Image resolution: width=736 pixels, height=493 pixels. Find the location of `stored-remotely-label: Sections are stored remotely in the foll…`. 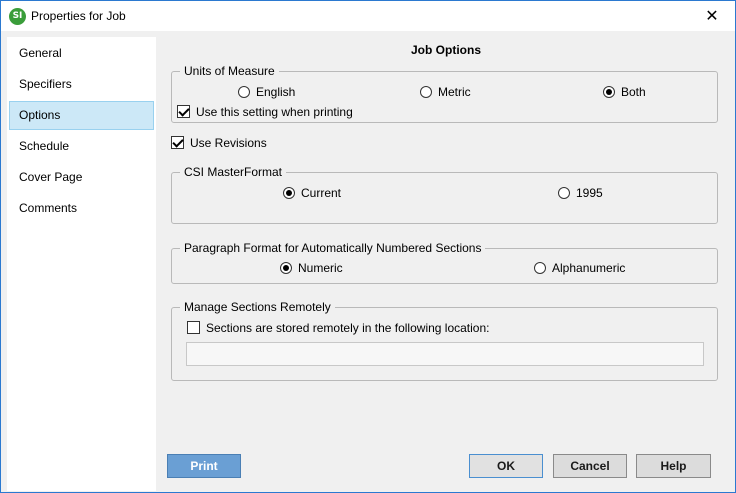

stored-remotely-label: Sections are stored remotely in the foll… is located at coordinates (348, 328).